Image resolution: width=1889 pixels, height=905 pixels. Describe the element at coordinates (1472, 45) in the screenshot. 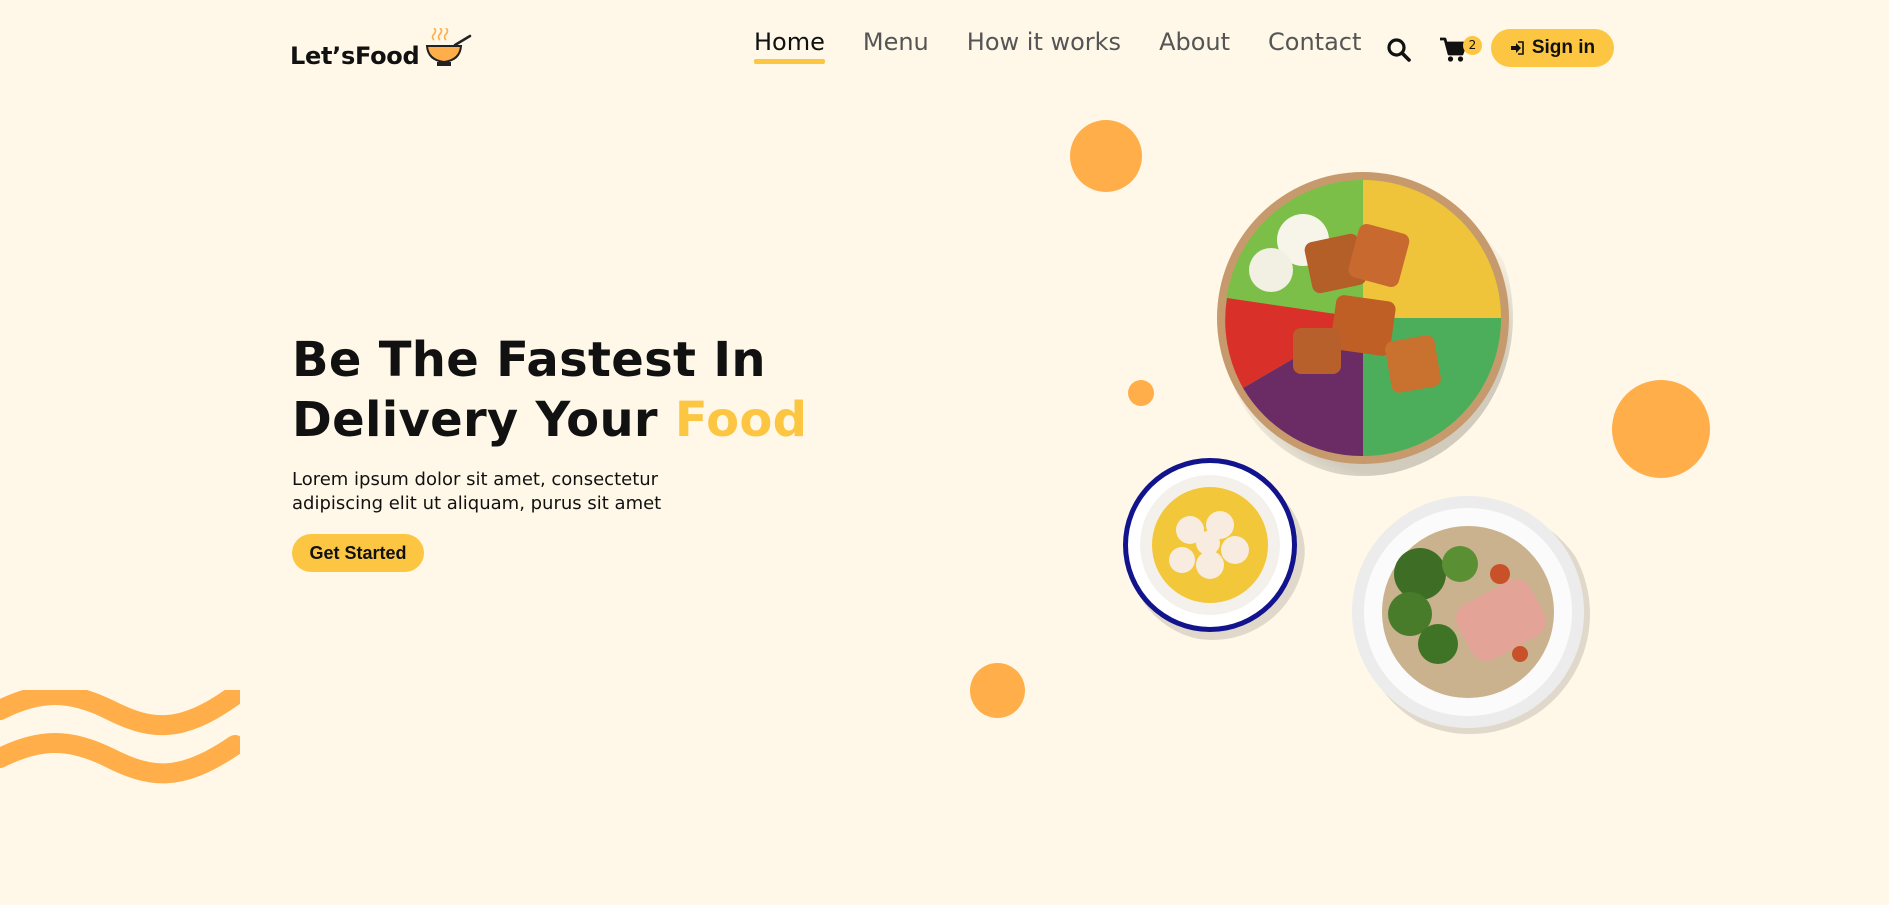

I see `cart-count-badge: 2` at that location.